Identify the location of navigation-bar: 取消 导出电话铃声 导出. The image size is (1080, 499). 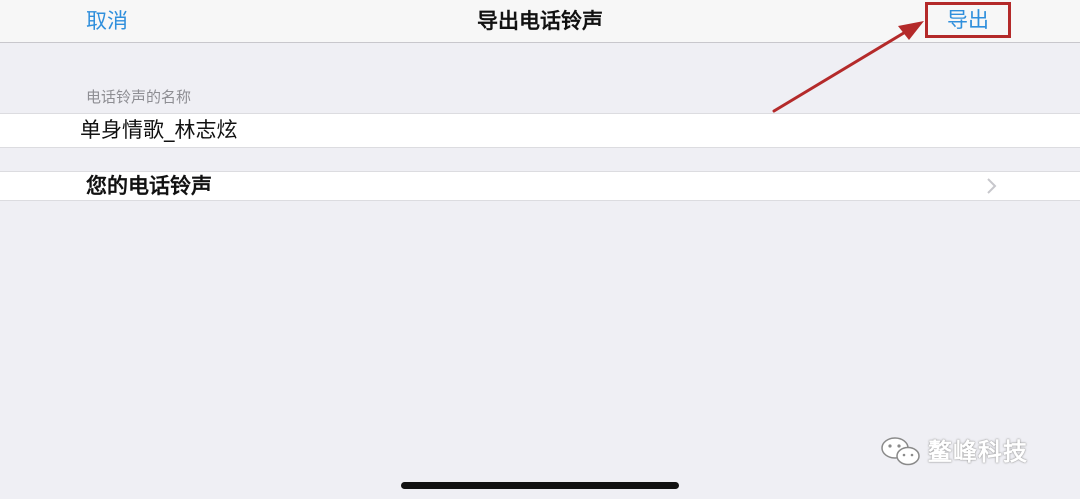
(540, 21).